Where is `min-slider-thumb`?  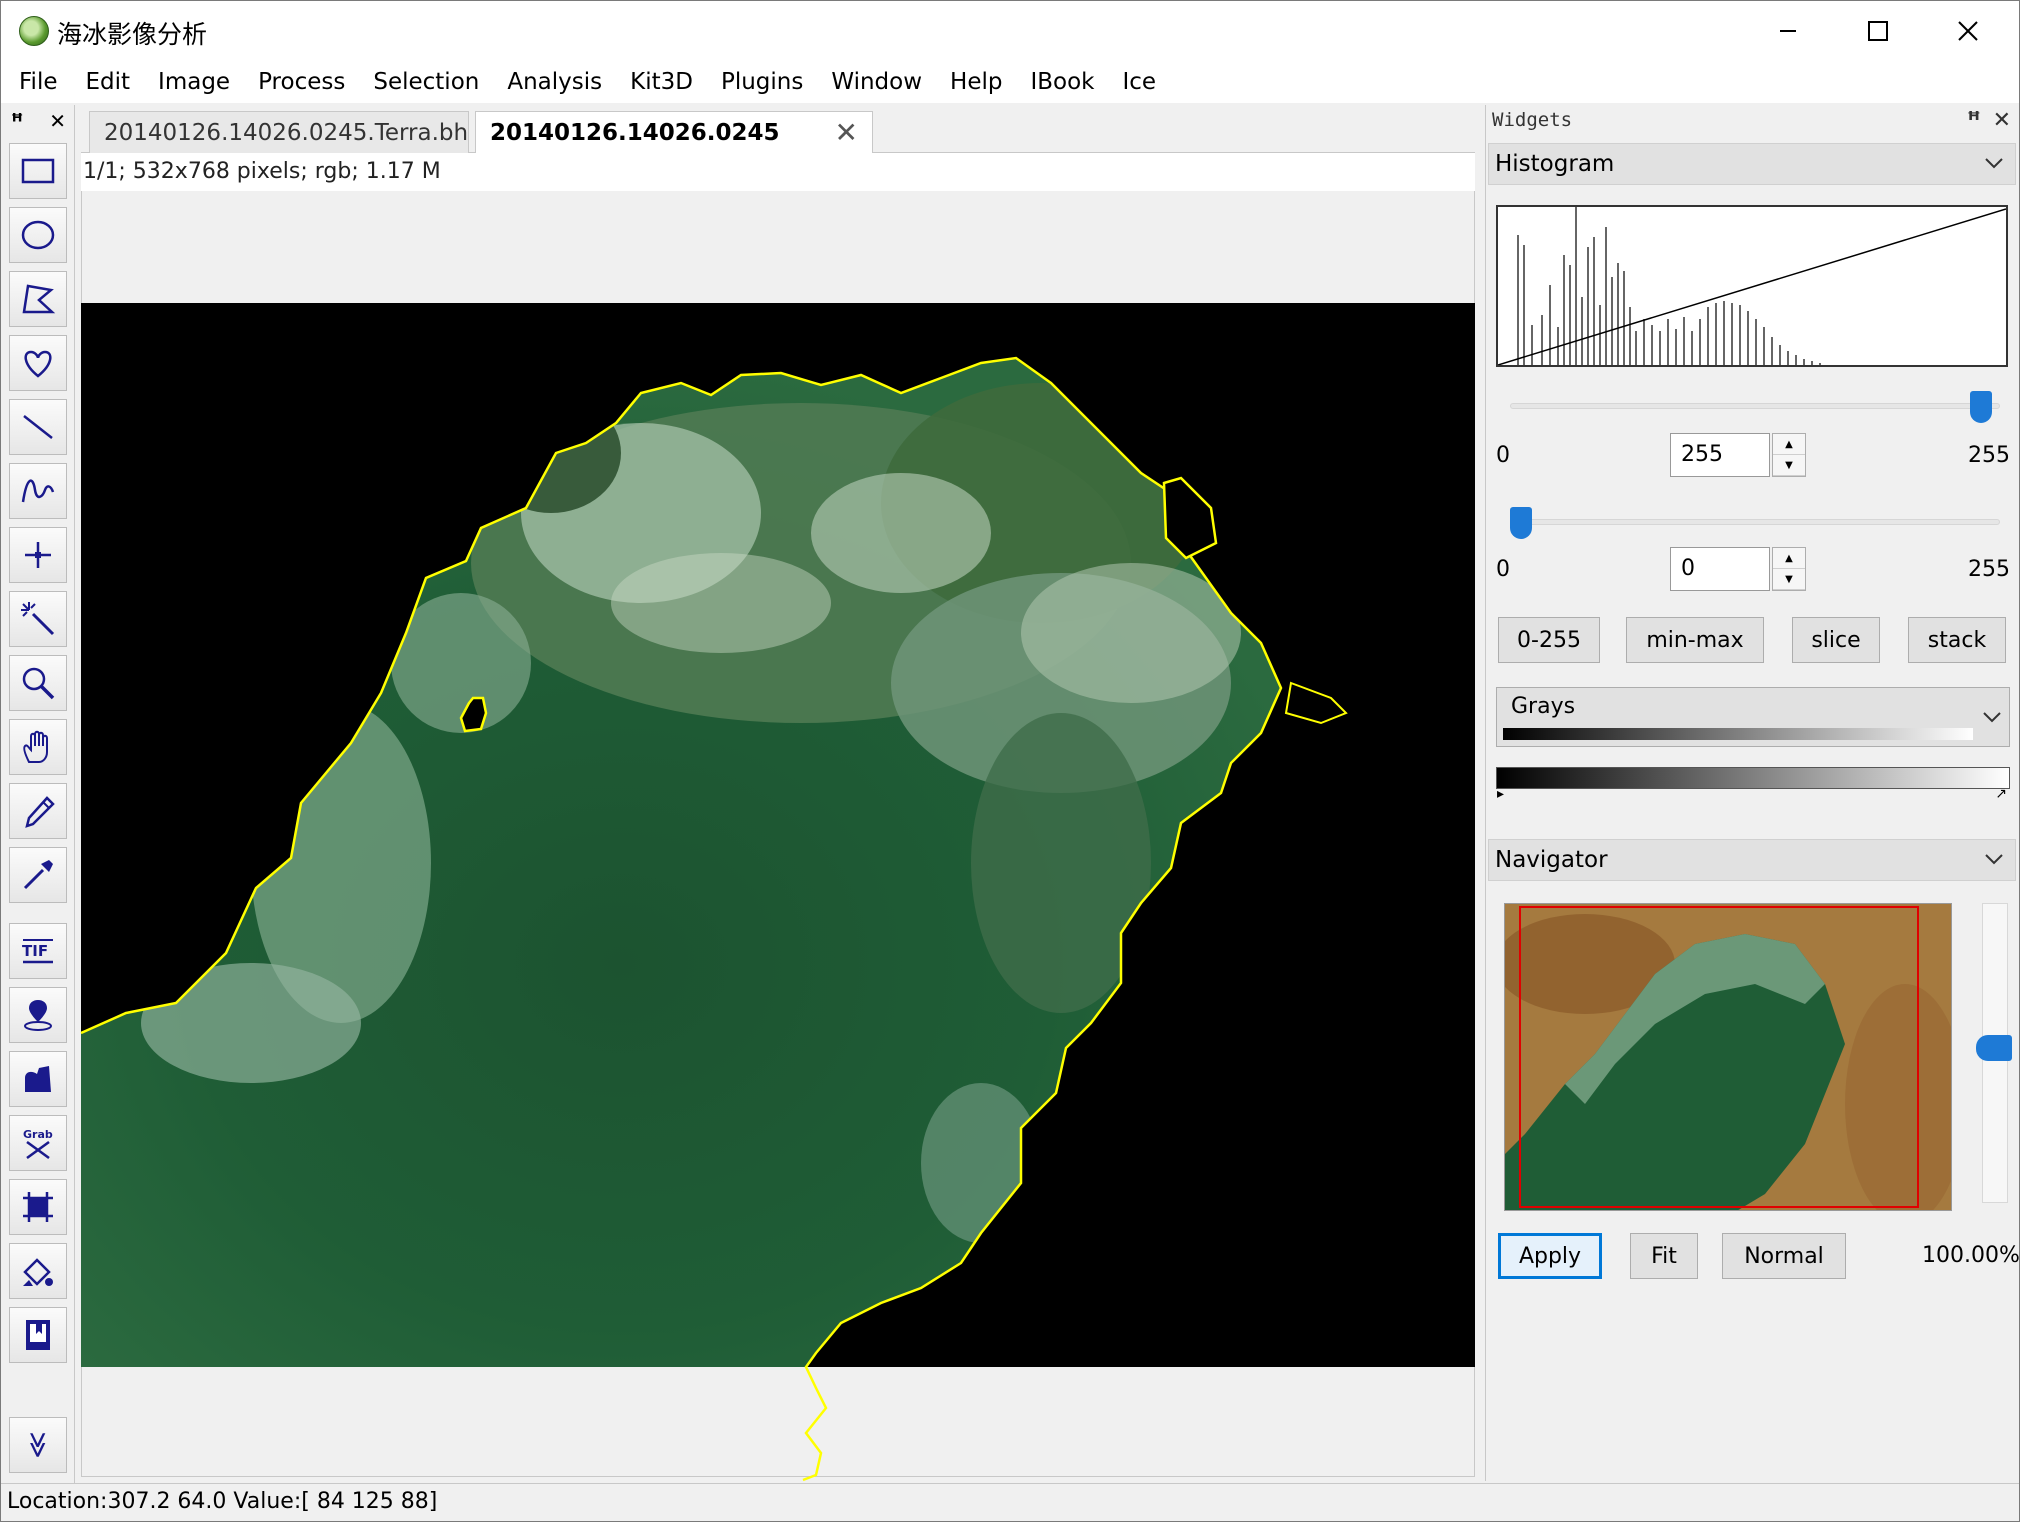 min-slider-thumb is located at coordinates (1521, 523).